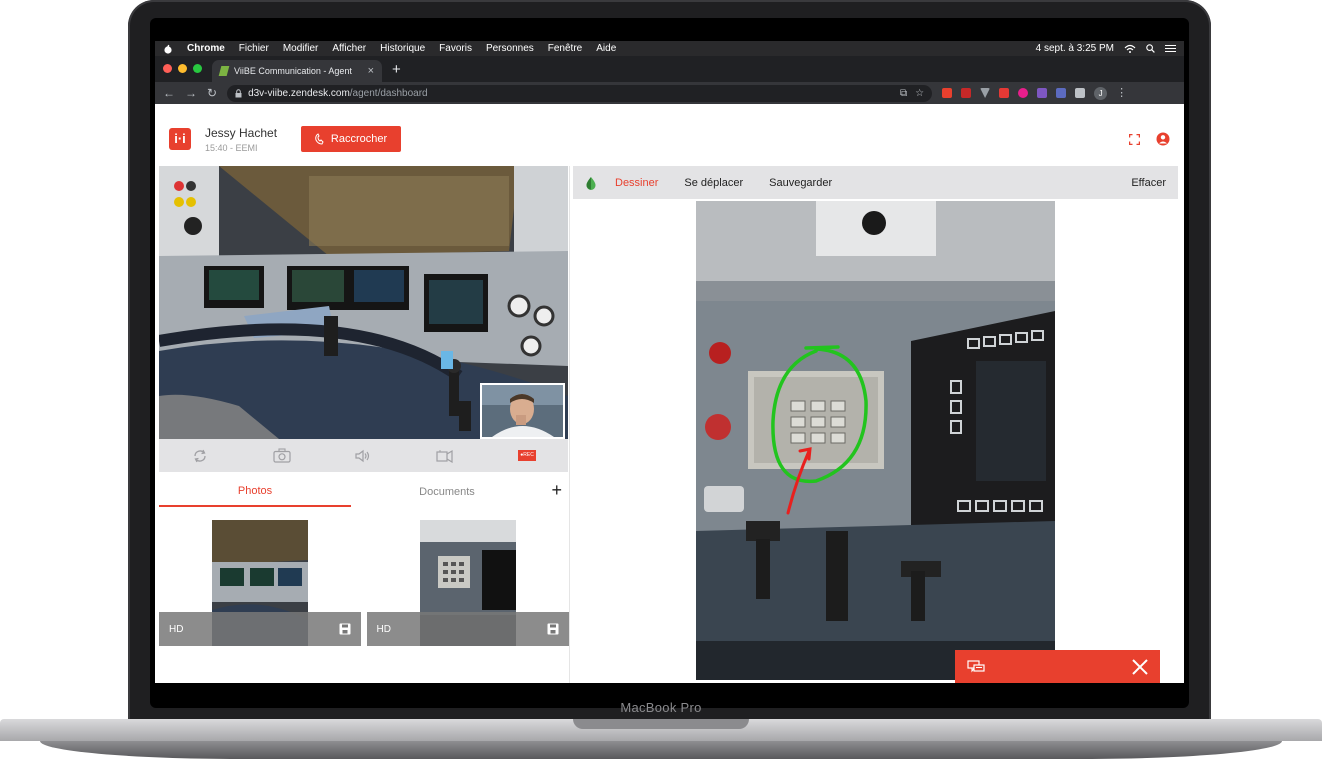 The image size is (1322, 759). Describe the element at coordinates (396, 71) in the screenshot. I see `new-tab-button: +` at that location.